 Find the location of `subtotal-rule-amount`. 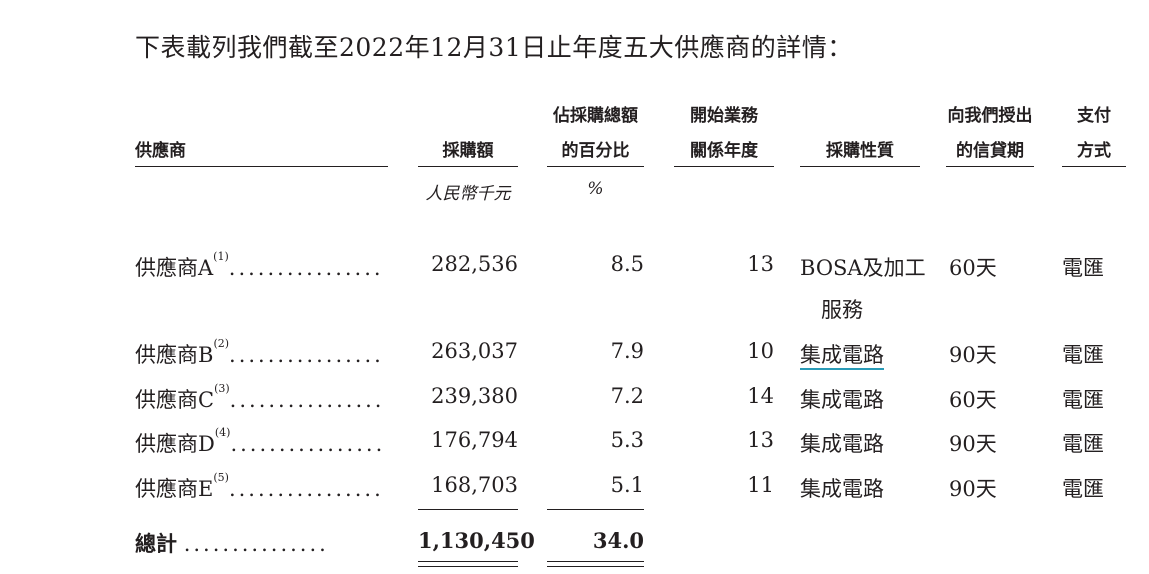

subtotal-rule-amount is located at coordinates (468, 509).